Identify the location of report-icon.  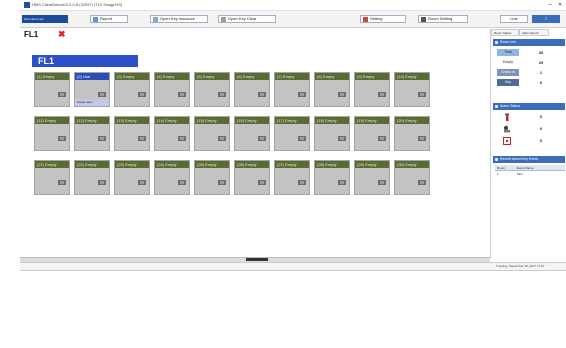
(95, 19).